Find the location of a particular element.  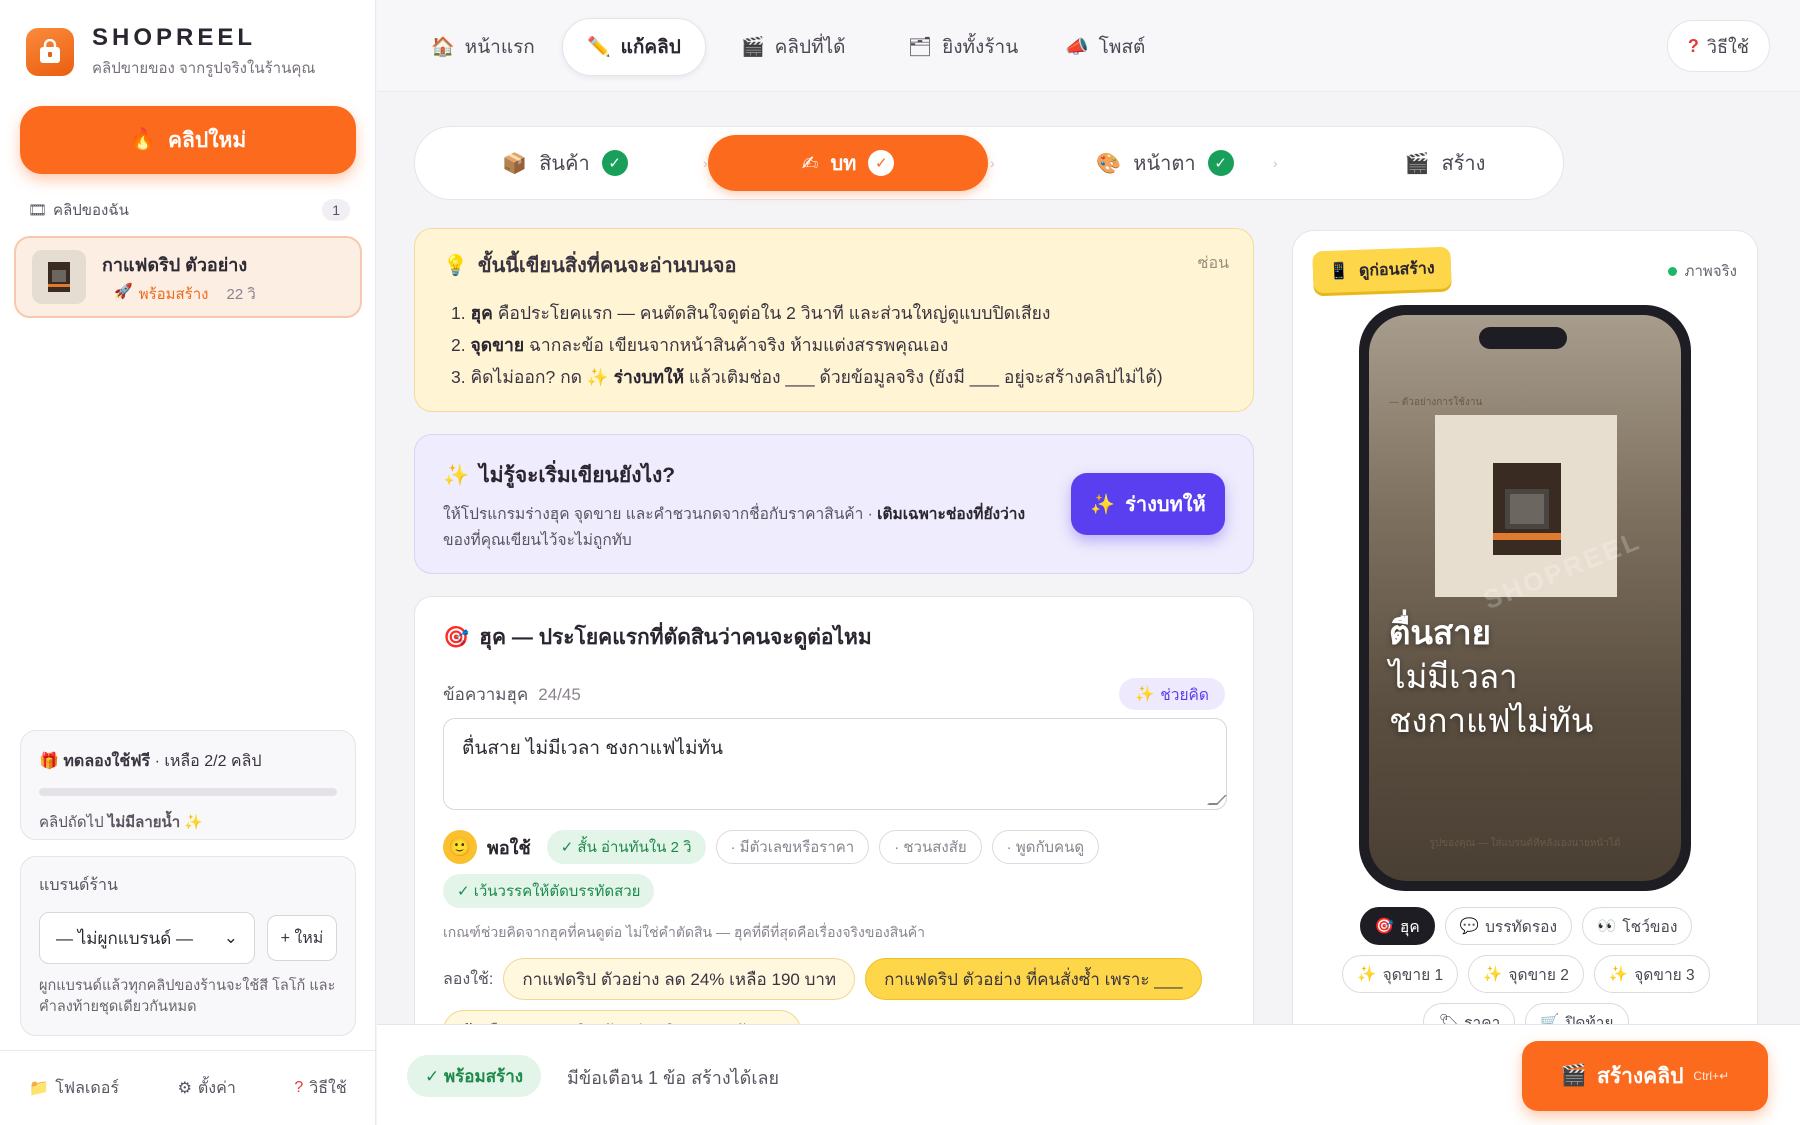

scene-chip-label: จุดขาย 2 is located at coordinates (1538, 975).